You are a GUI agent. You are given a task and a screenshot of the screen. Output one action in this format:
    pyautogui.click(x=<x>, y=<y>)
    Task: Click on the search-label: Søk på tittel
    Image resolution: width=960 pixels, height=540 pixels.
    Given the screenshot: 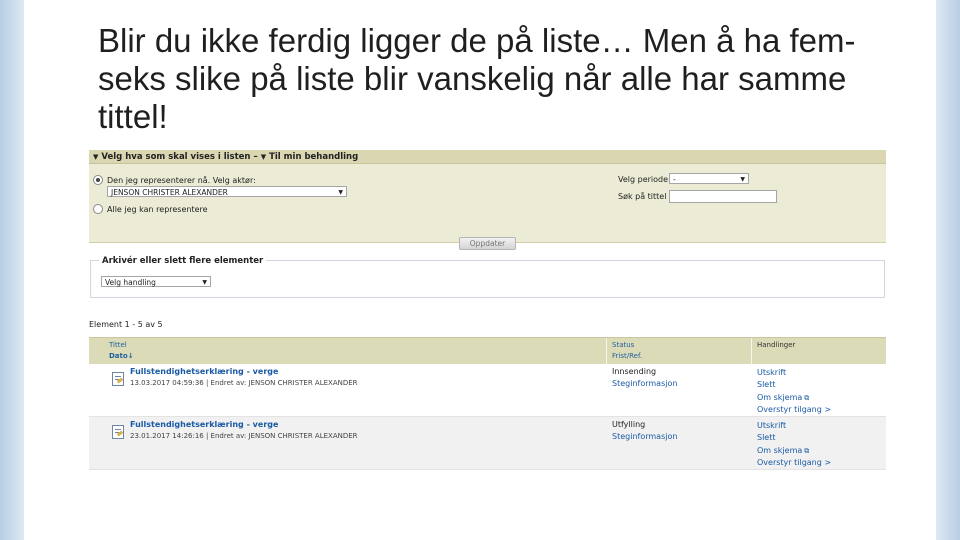 What is the action you would take?
    pyautogui.click(x=642, y=196)
    